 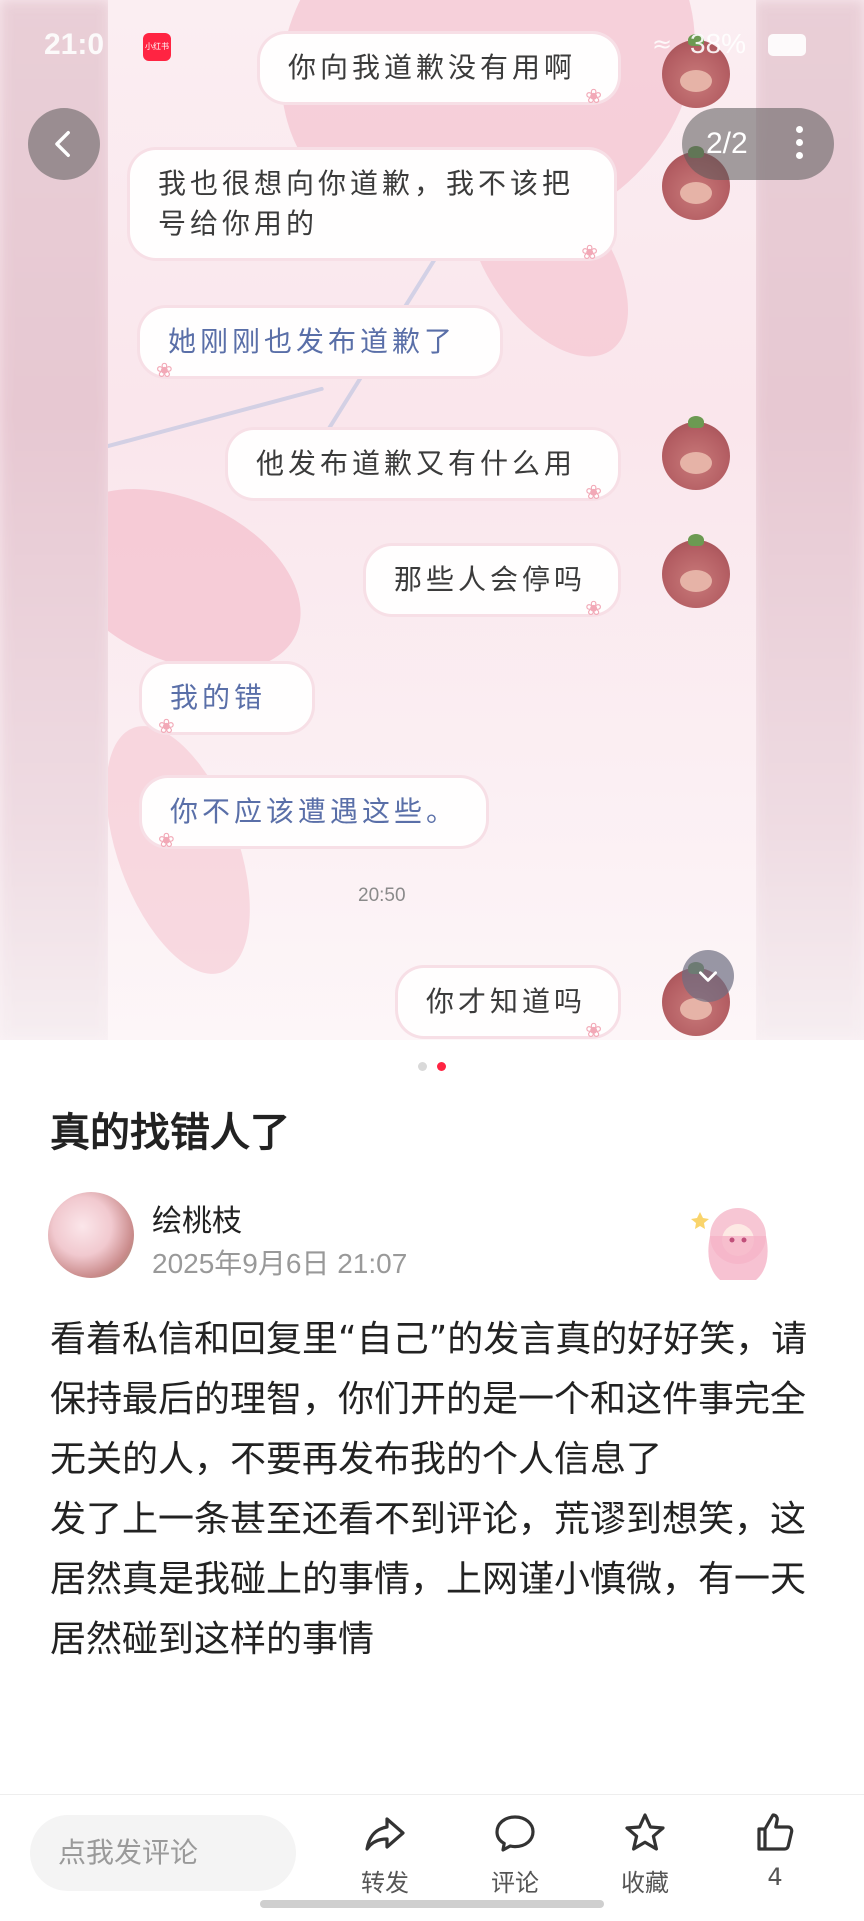 I want to click on chat-bubble-sent: 我也很想向你道歉，我不该把号给你用的, so click(x=372, y=211).